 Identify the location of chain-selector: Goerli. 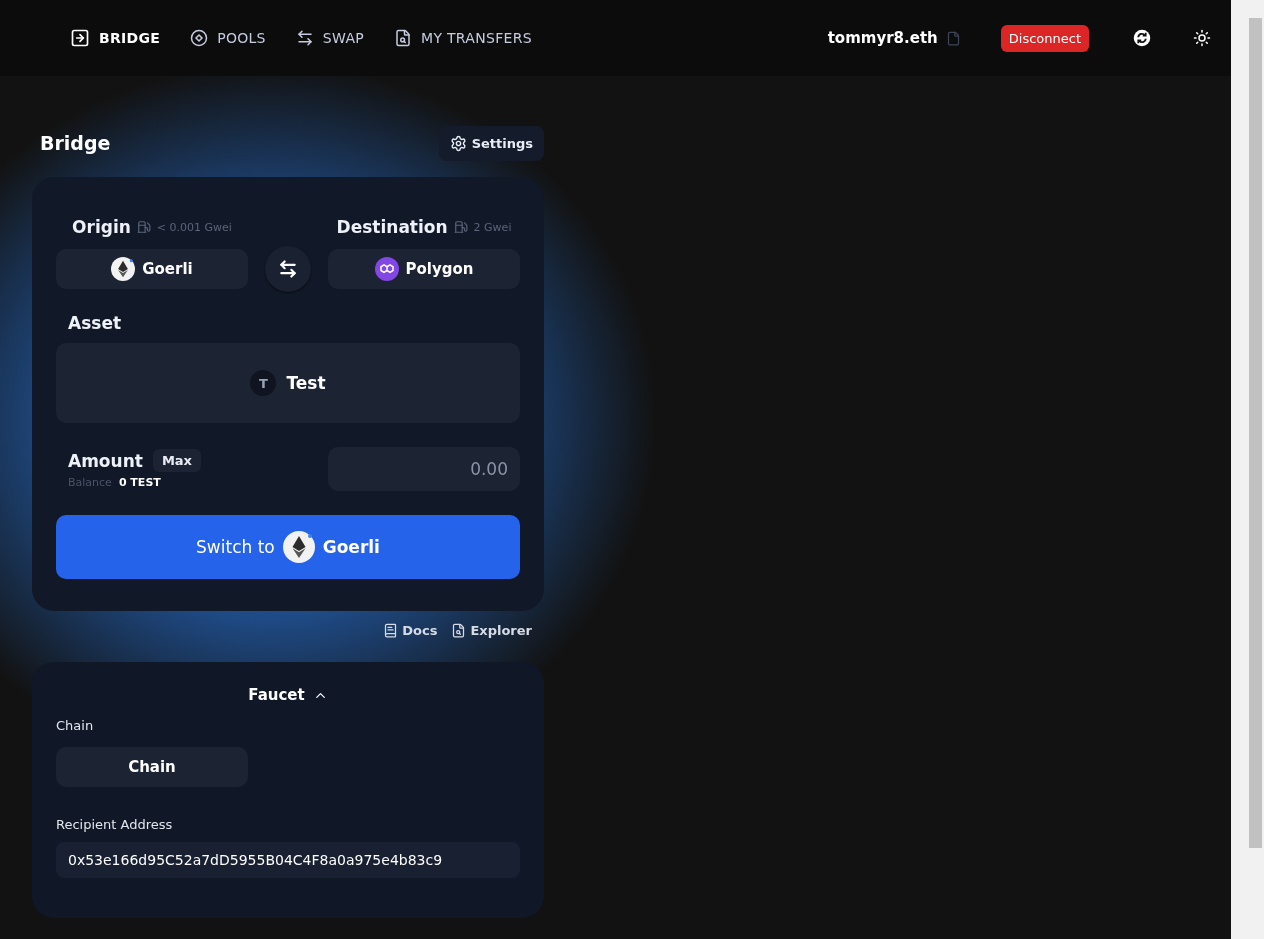
(152, 269).